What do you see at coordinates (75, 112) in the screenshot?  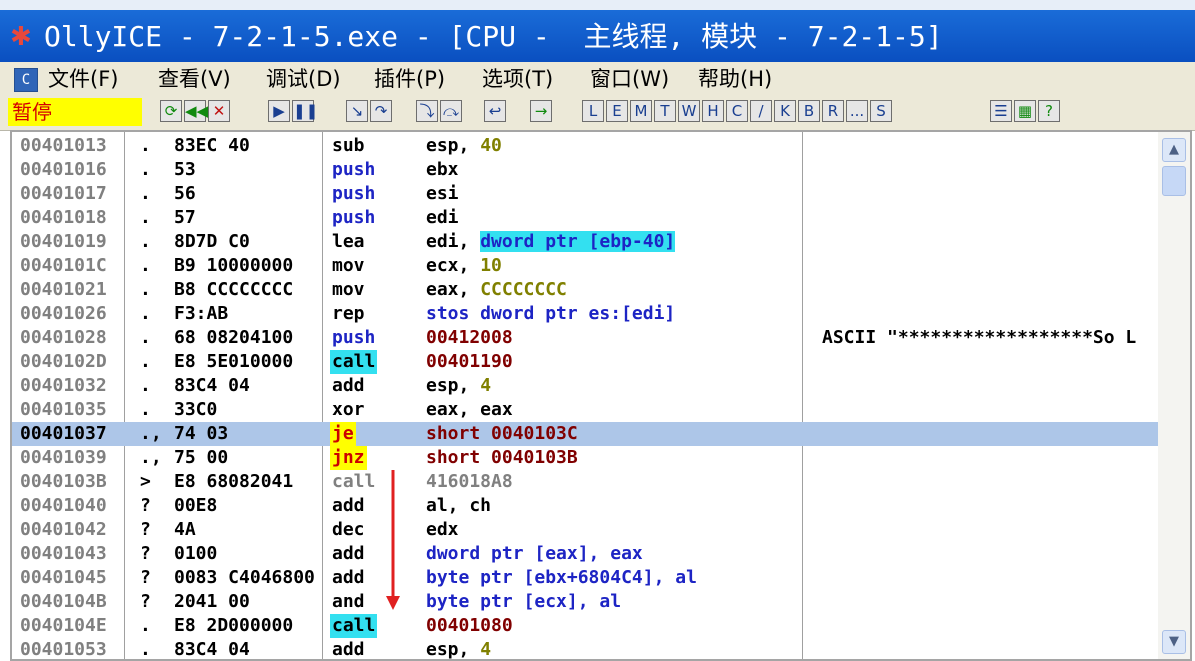 I see `status-paused: 暂停` at bounding box center [75, 112].